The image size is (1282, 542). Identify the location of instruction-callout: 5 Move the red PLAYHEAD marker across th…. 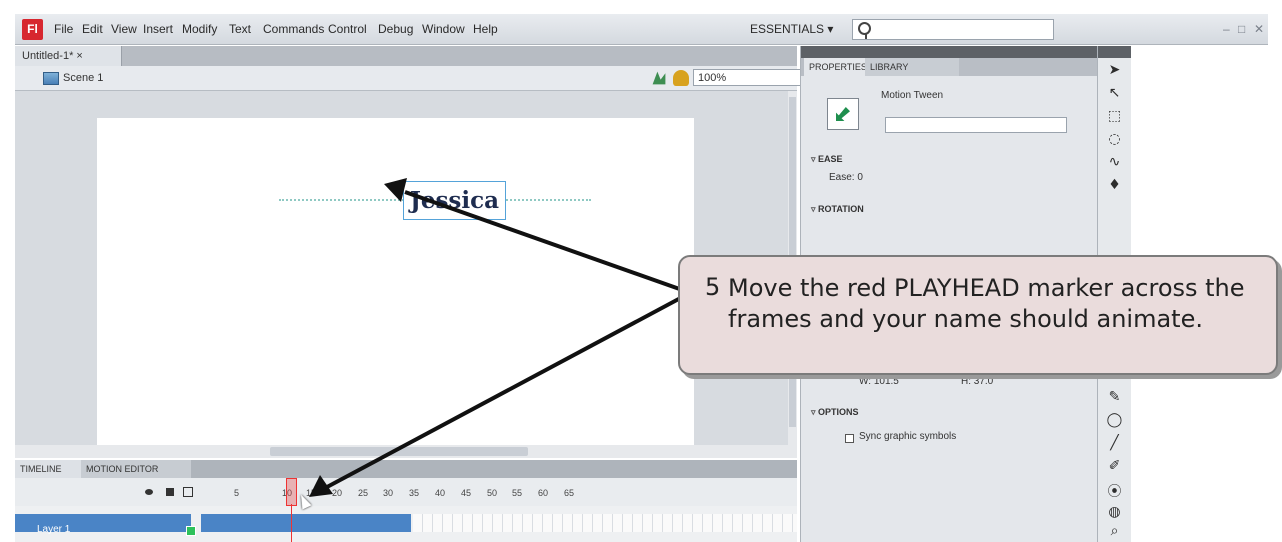
(978, 315).